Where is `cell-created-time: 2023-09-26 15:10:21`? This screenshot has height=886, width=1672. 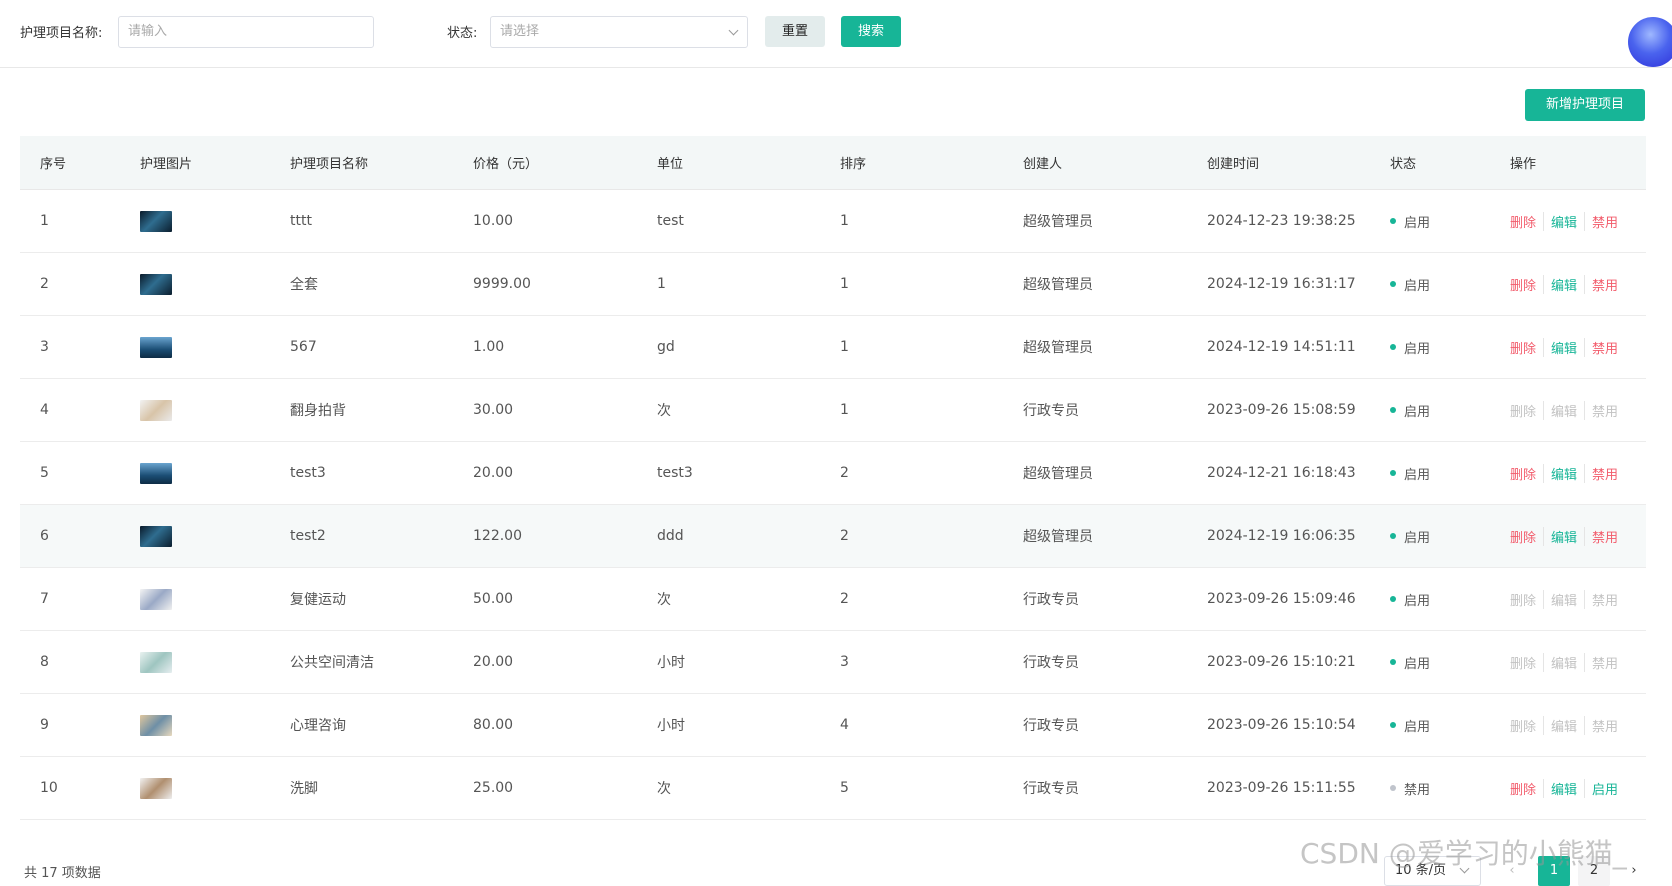
cell-created-time: 2023-09-26 15:10:21 is located at coordinates (1281, 662).